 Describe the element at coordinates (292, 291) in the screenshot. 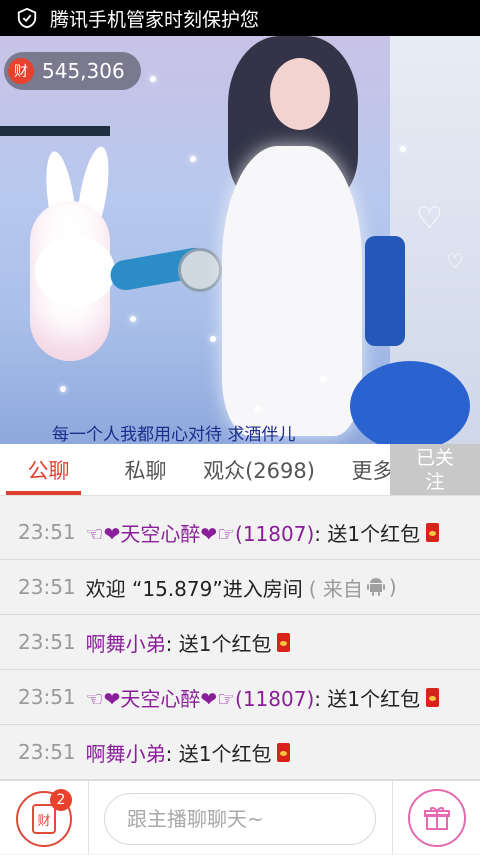

I see `streamer-dress` at that location.